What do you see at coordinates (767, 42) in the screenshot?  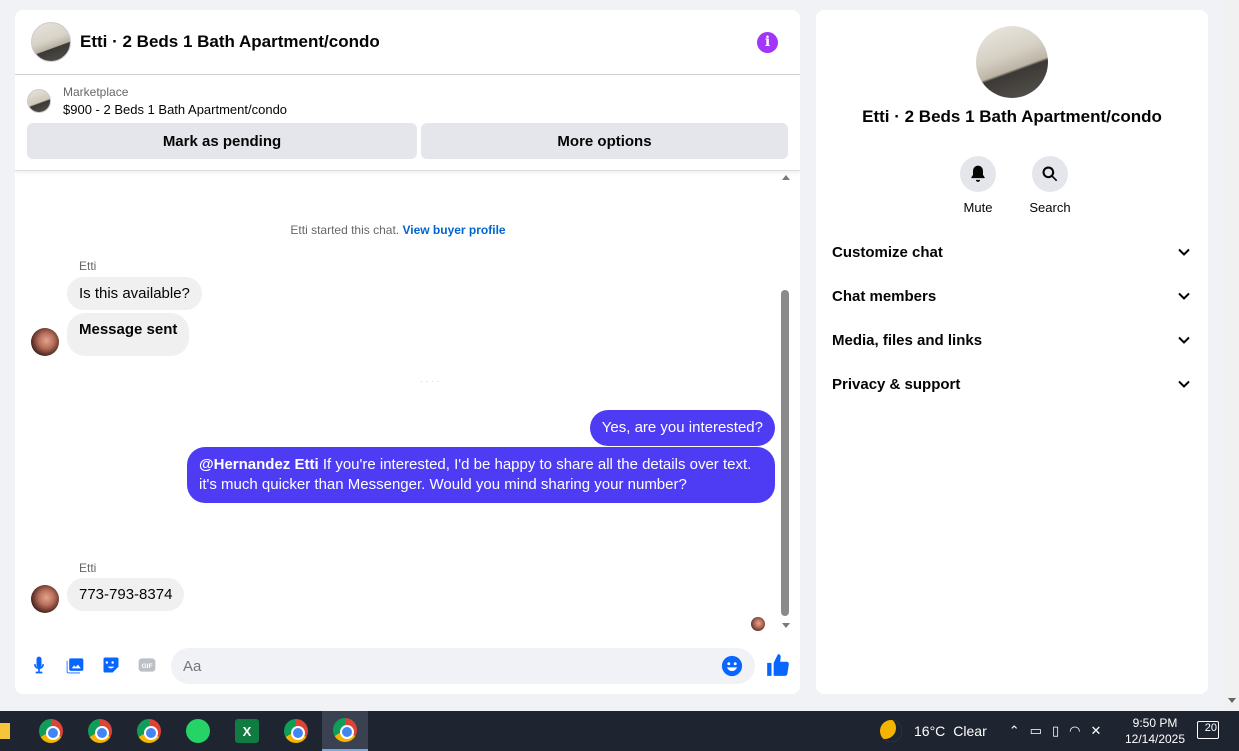 I see `info-icon: i` at bounding box center [767, 42].